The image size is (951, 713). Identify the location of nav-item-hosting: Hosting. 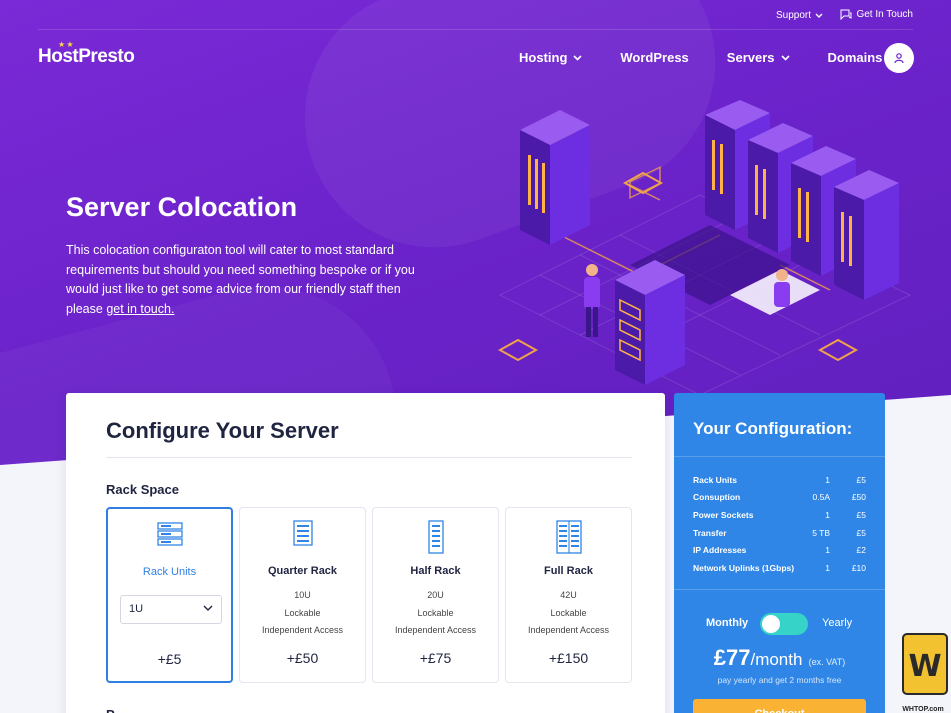
(550, 57).